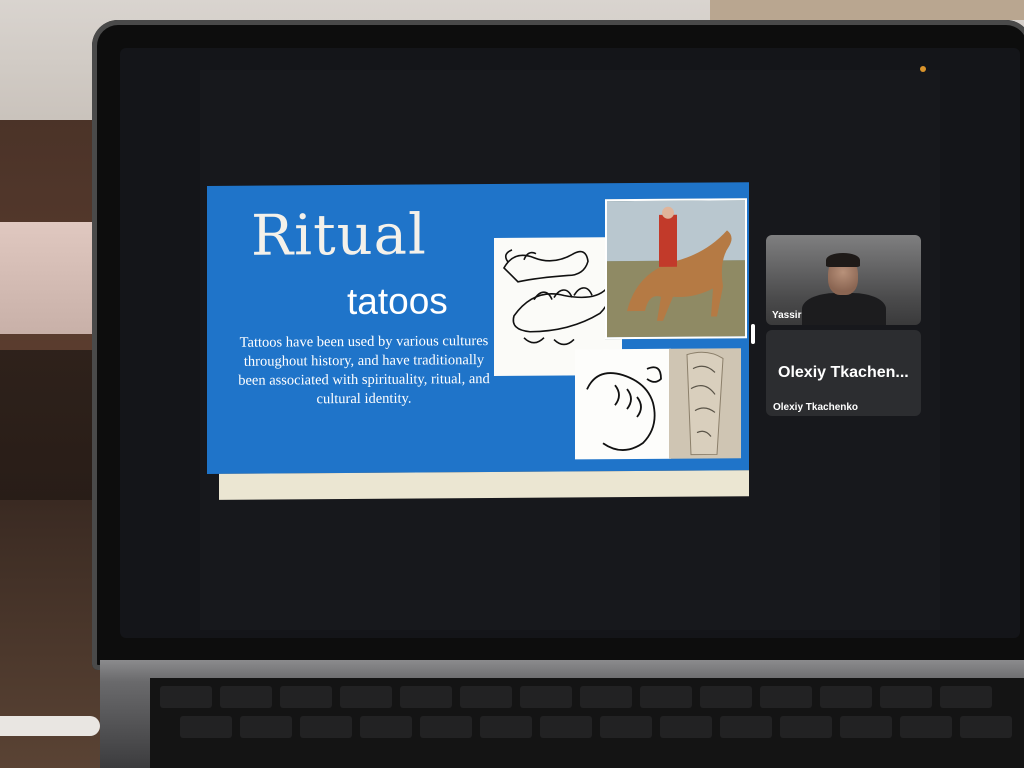 The image size is (1024, 768). What do you see at coordinates (867, 10) in the screenshot?
I see `room-wall-right` at bounding box center [867, 10].